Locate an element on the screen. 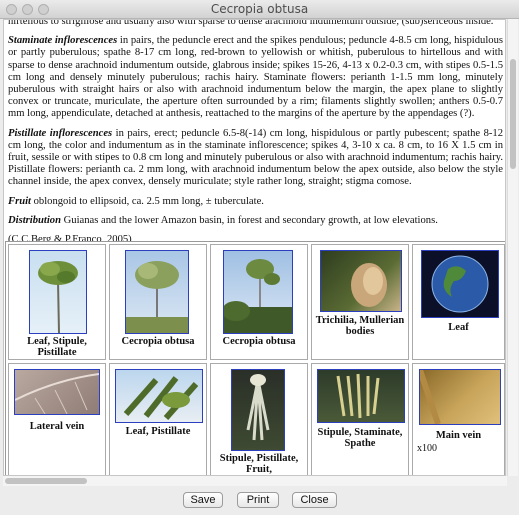  leaf-pistillate-photo is located at coordinates (159, 396).